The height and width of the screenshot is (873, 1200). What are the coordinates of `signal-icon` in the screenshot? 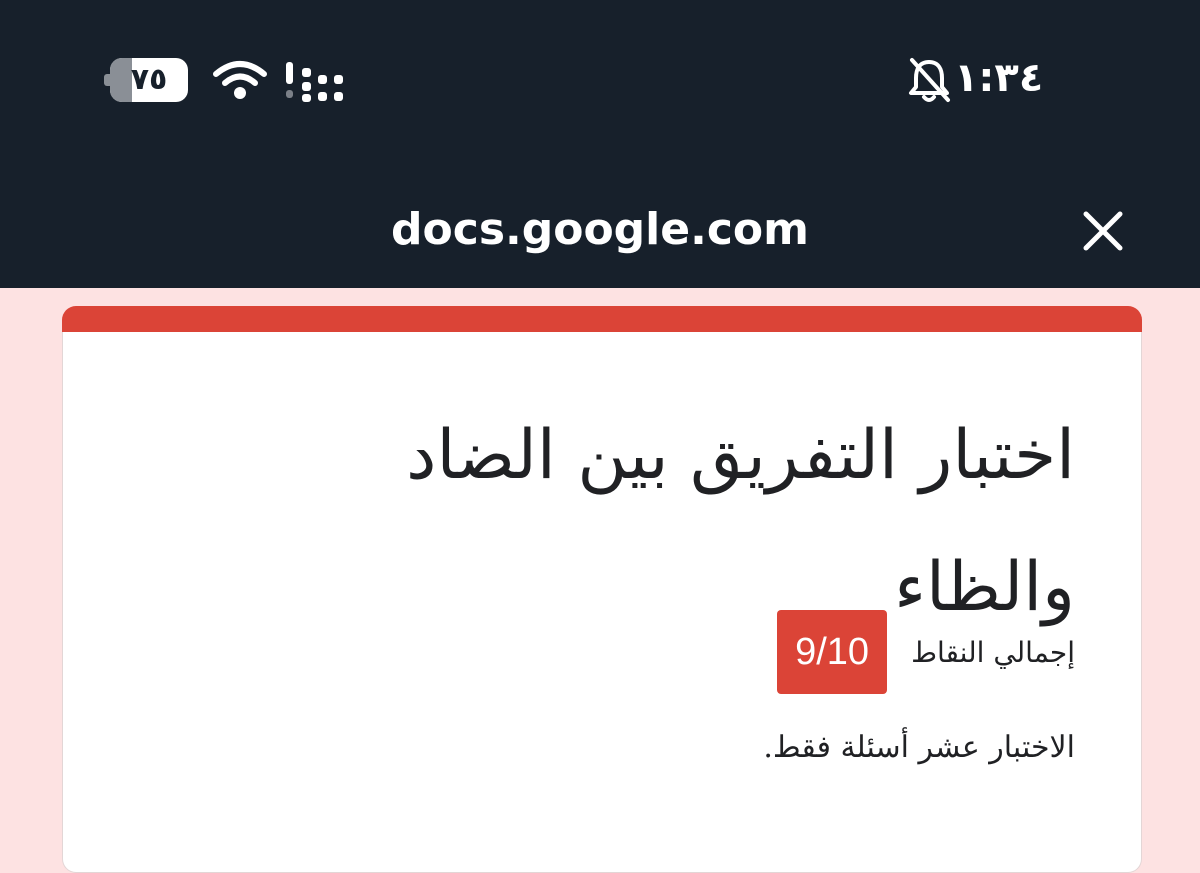 It's located at (314, 82).